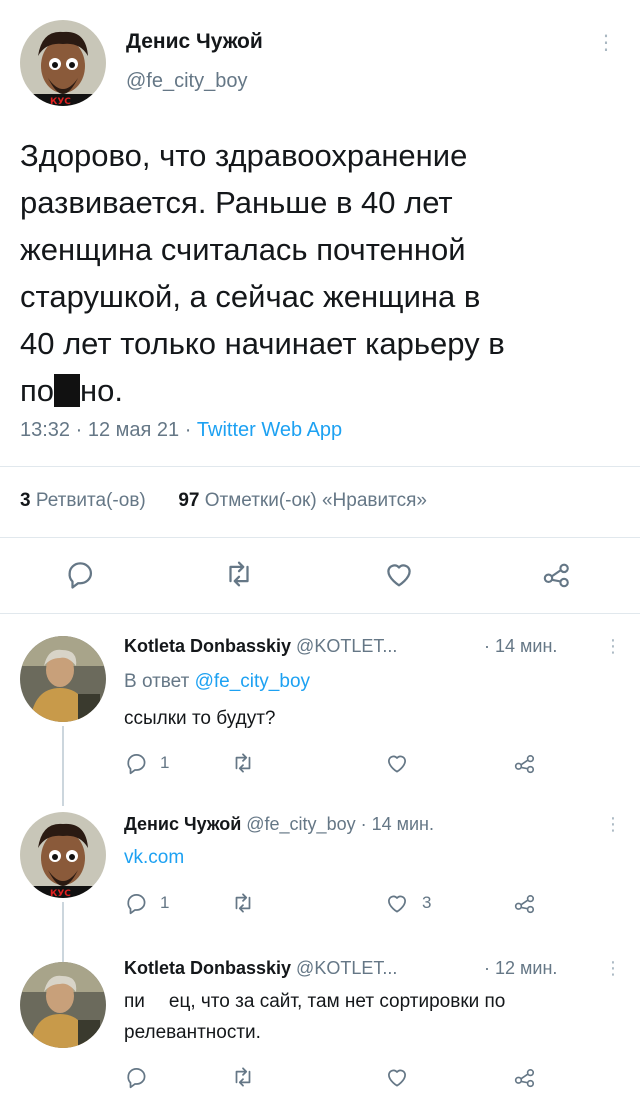 Image resolution: width=640 pixels, height=1109 pixels. What do you see at coordinates (67, 390) in the screenshot?
I see `redaction-block` at bounding box center [67, 390].